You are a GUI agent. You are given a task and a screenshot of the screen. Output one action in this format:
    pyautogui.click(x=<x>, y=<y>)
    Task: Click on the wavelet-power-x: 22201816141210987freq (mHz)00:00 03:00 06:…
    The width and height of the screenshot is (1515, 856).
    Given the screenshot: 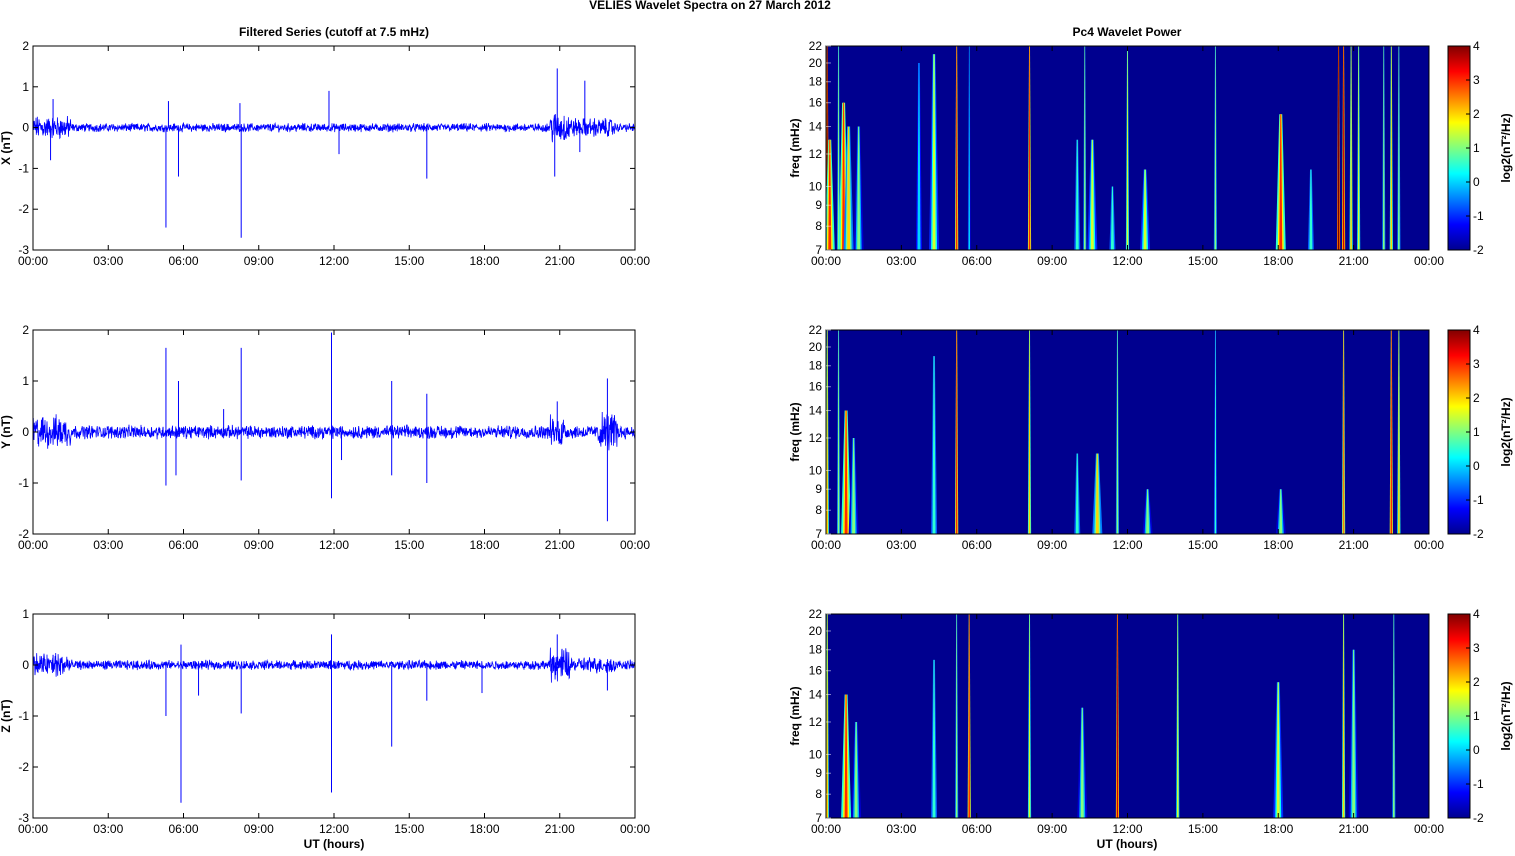 What is the action you would take?
    pyautogui.click(x=1150, y=153)
    